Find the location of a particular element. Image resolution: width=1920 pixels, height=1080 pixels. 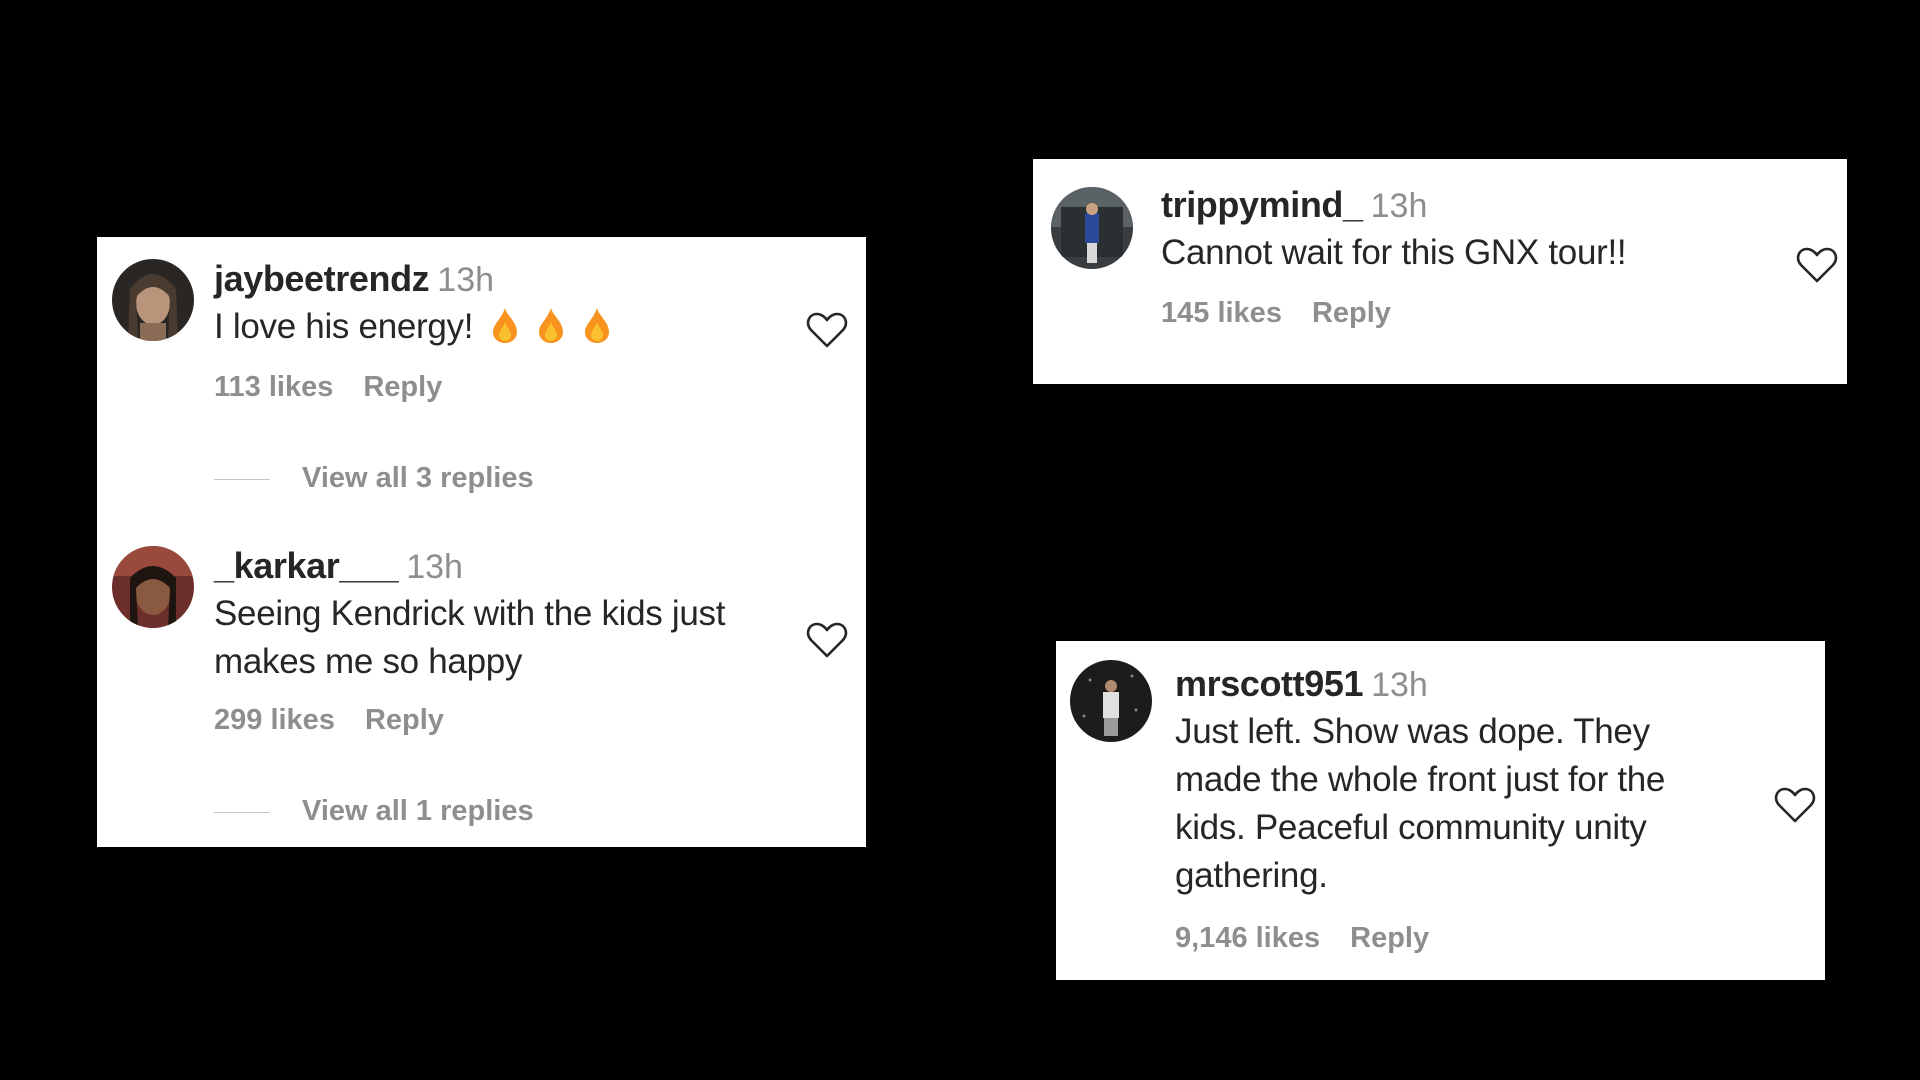

view-replies-label: View all 3 replies is located at coordinates (418, 478).